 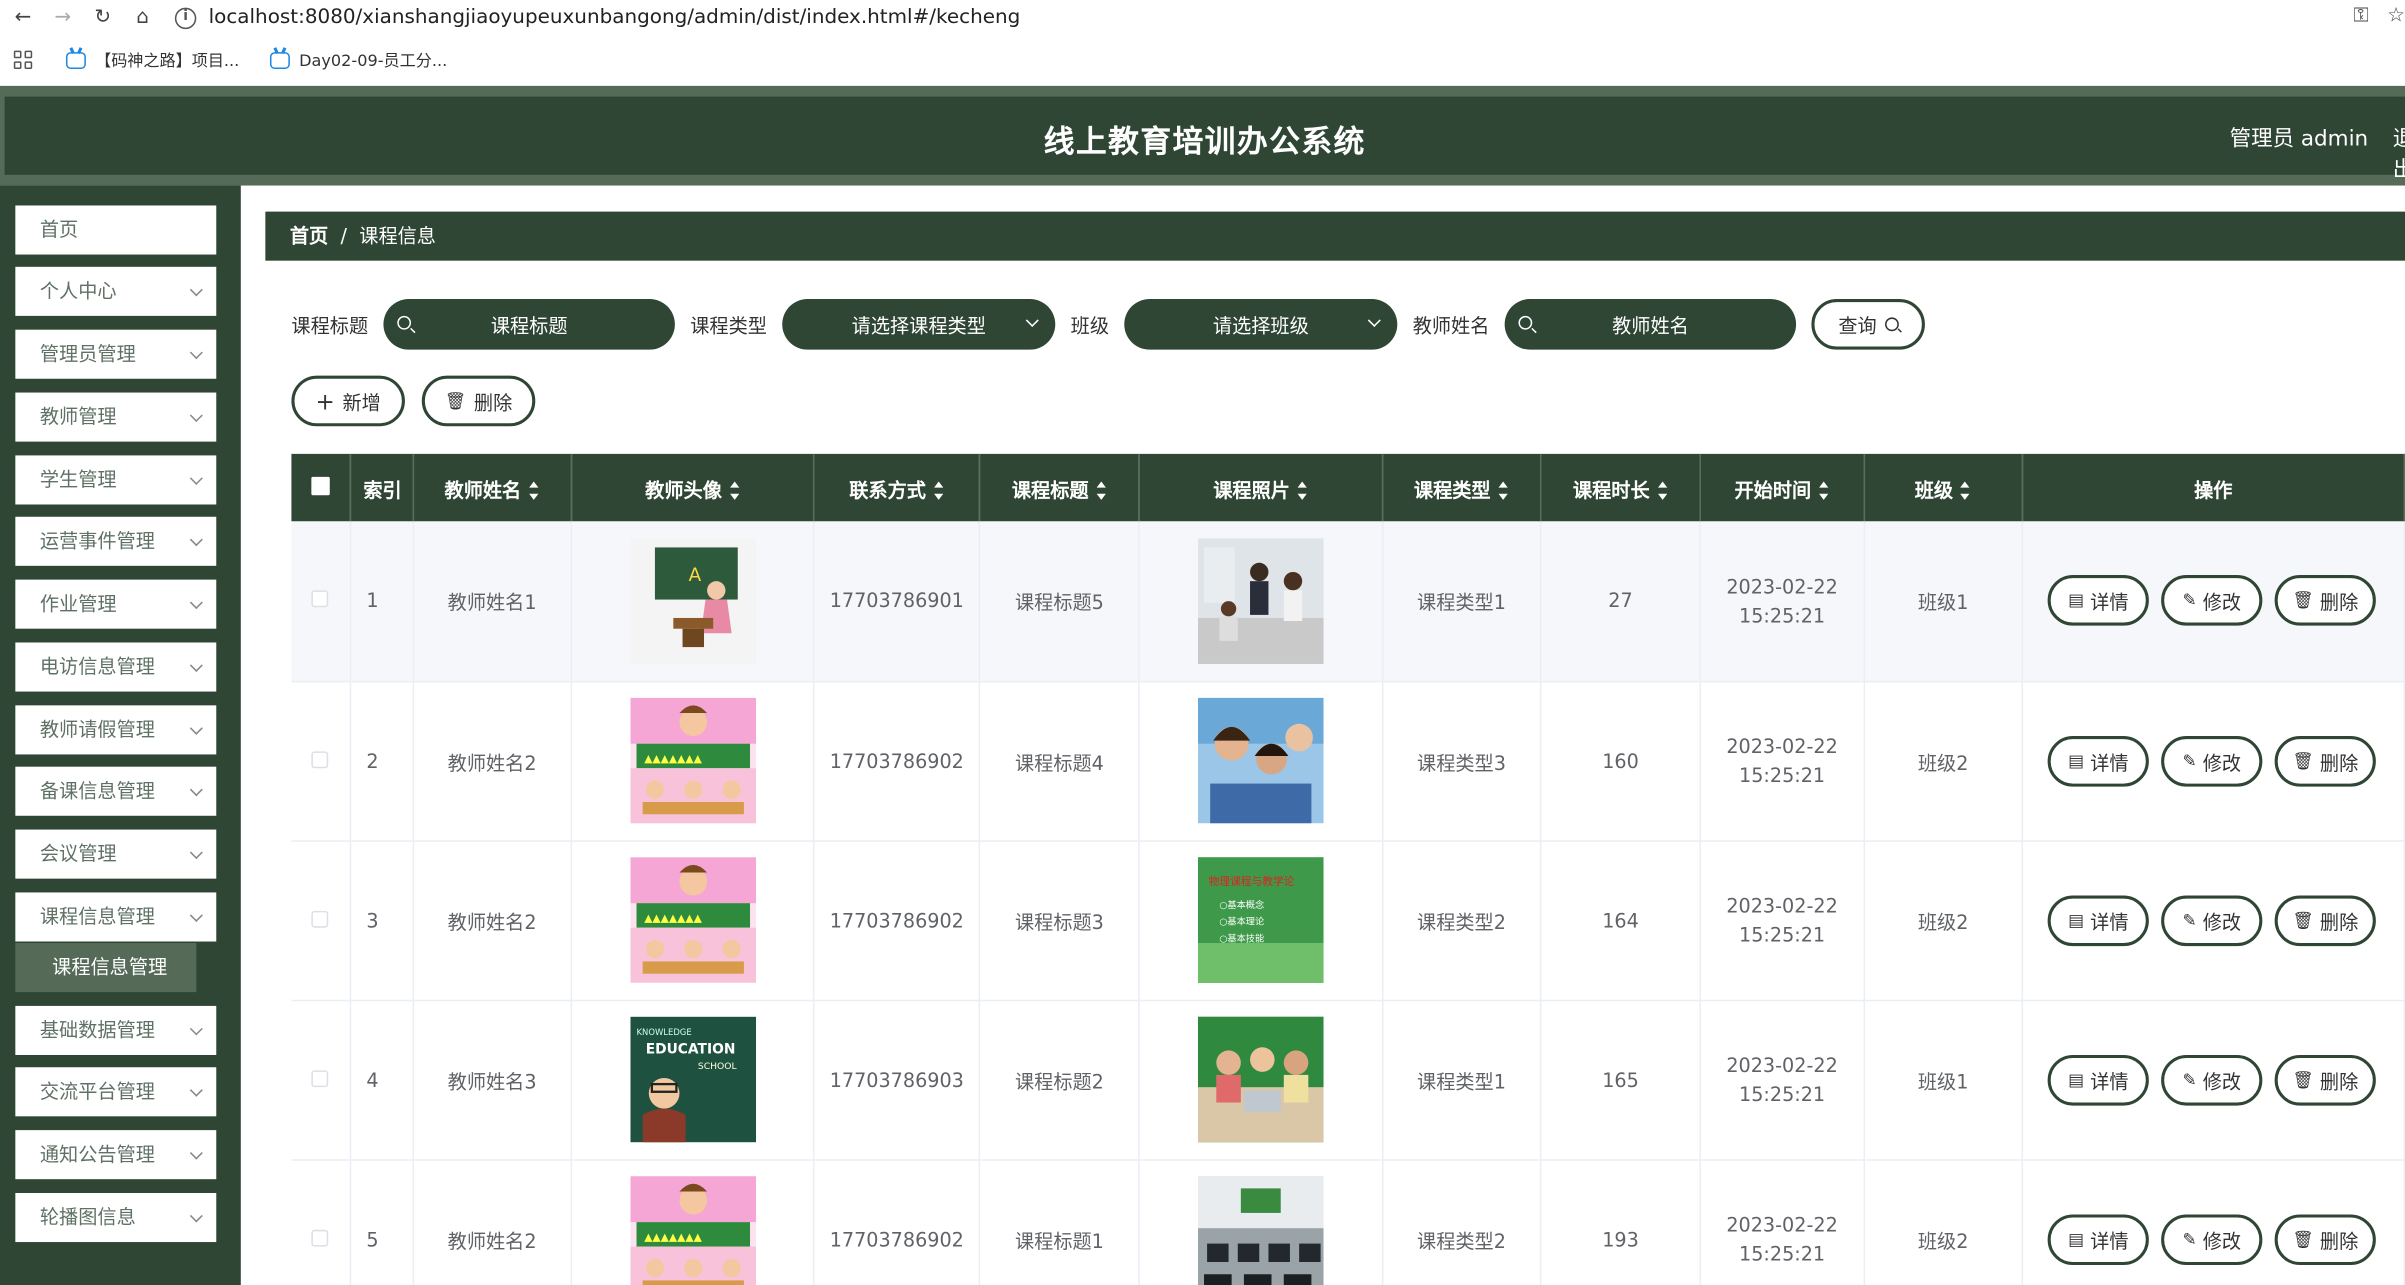 What do you see at coordinates (1060, 487) in the screenshot?
I see `col-course-title: 课程标题` at bounding box center [1060, 487].